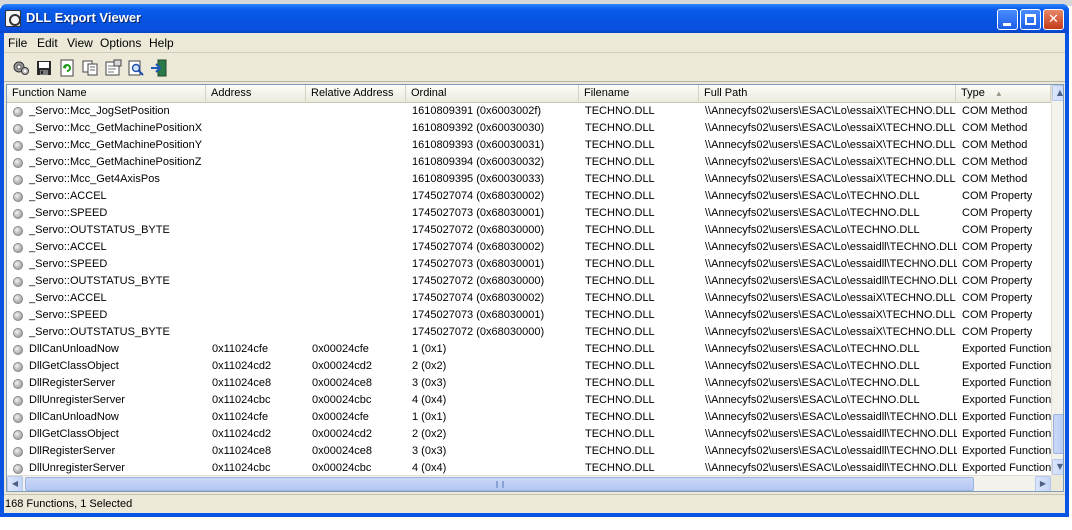 The image size is (1072, 530). I want to click on minimize-button, so click(1007, 19).